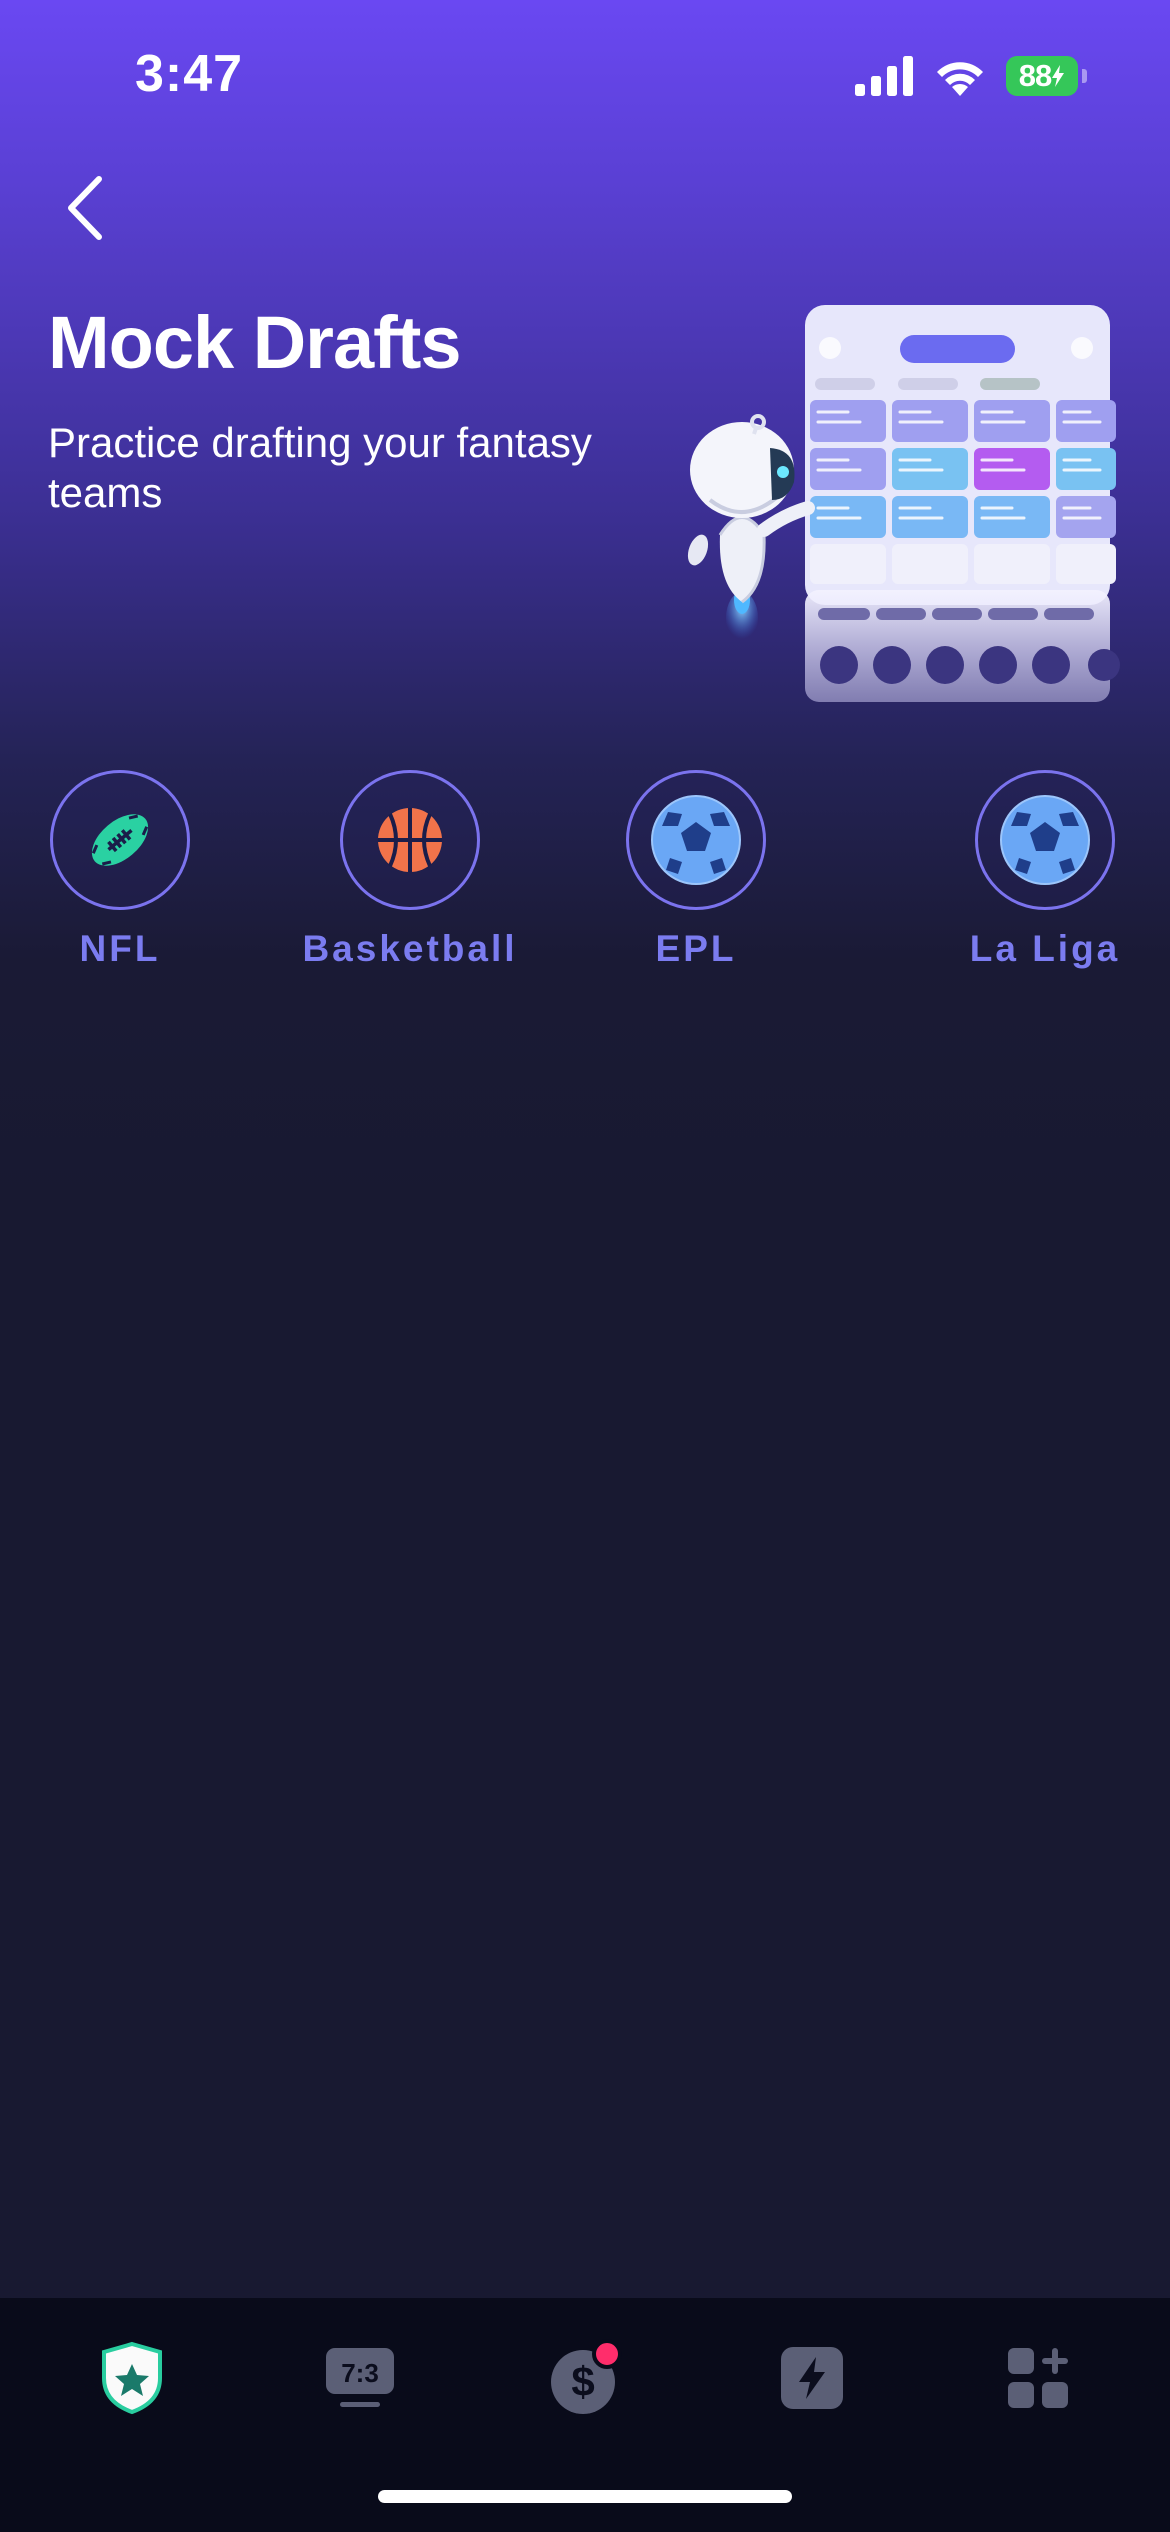 This screenshot has width=1170, height=2532. What do you see at coordinates (1084, 76) in the screenshot?
I see `battery-nub` at bounding box center [1084, 76].